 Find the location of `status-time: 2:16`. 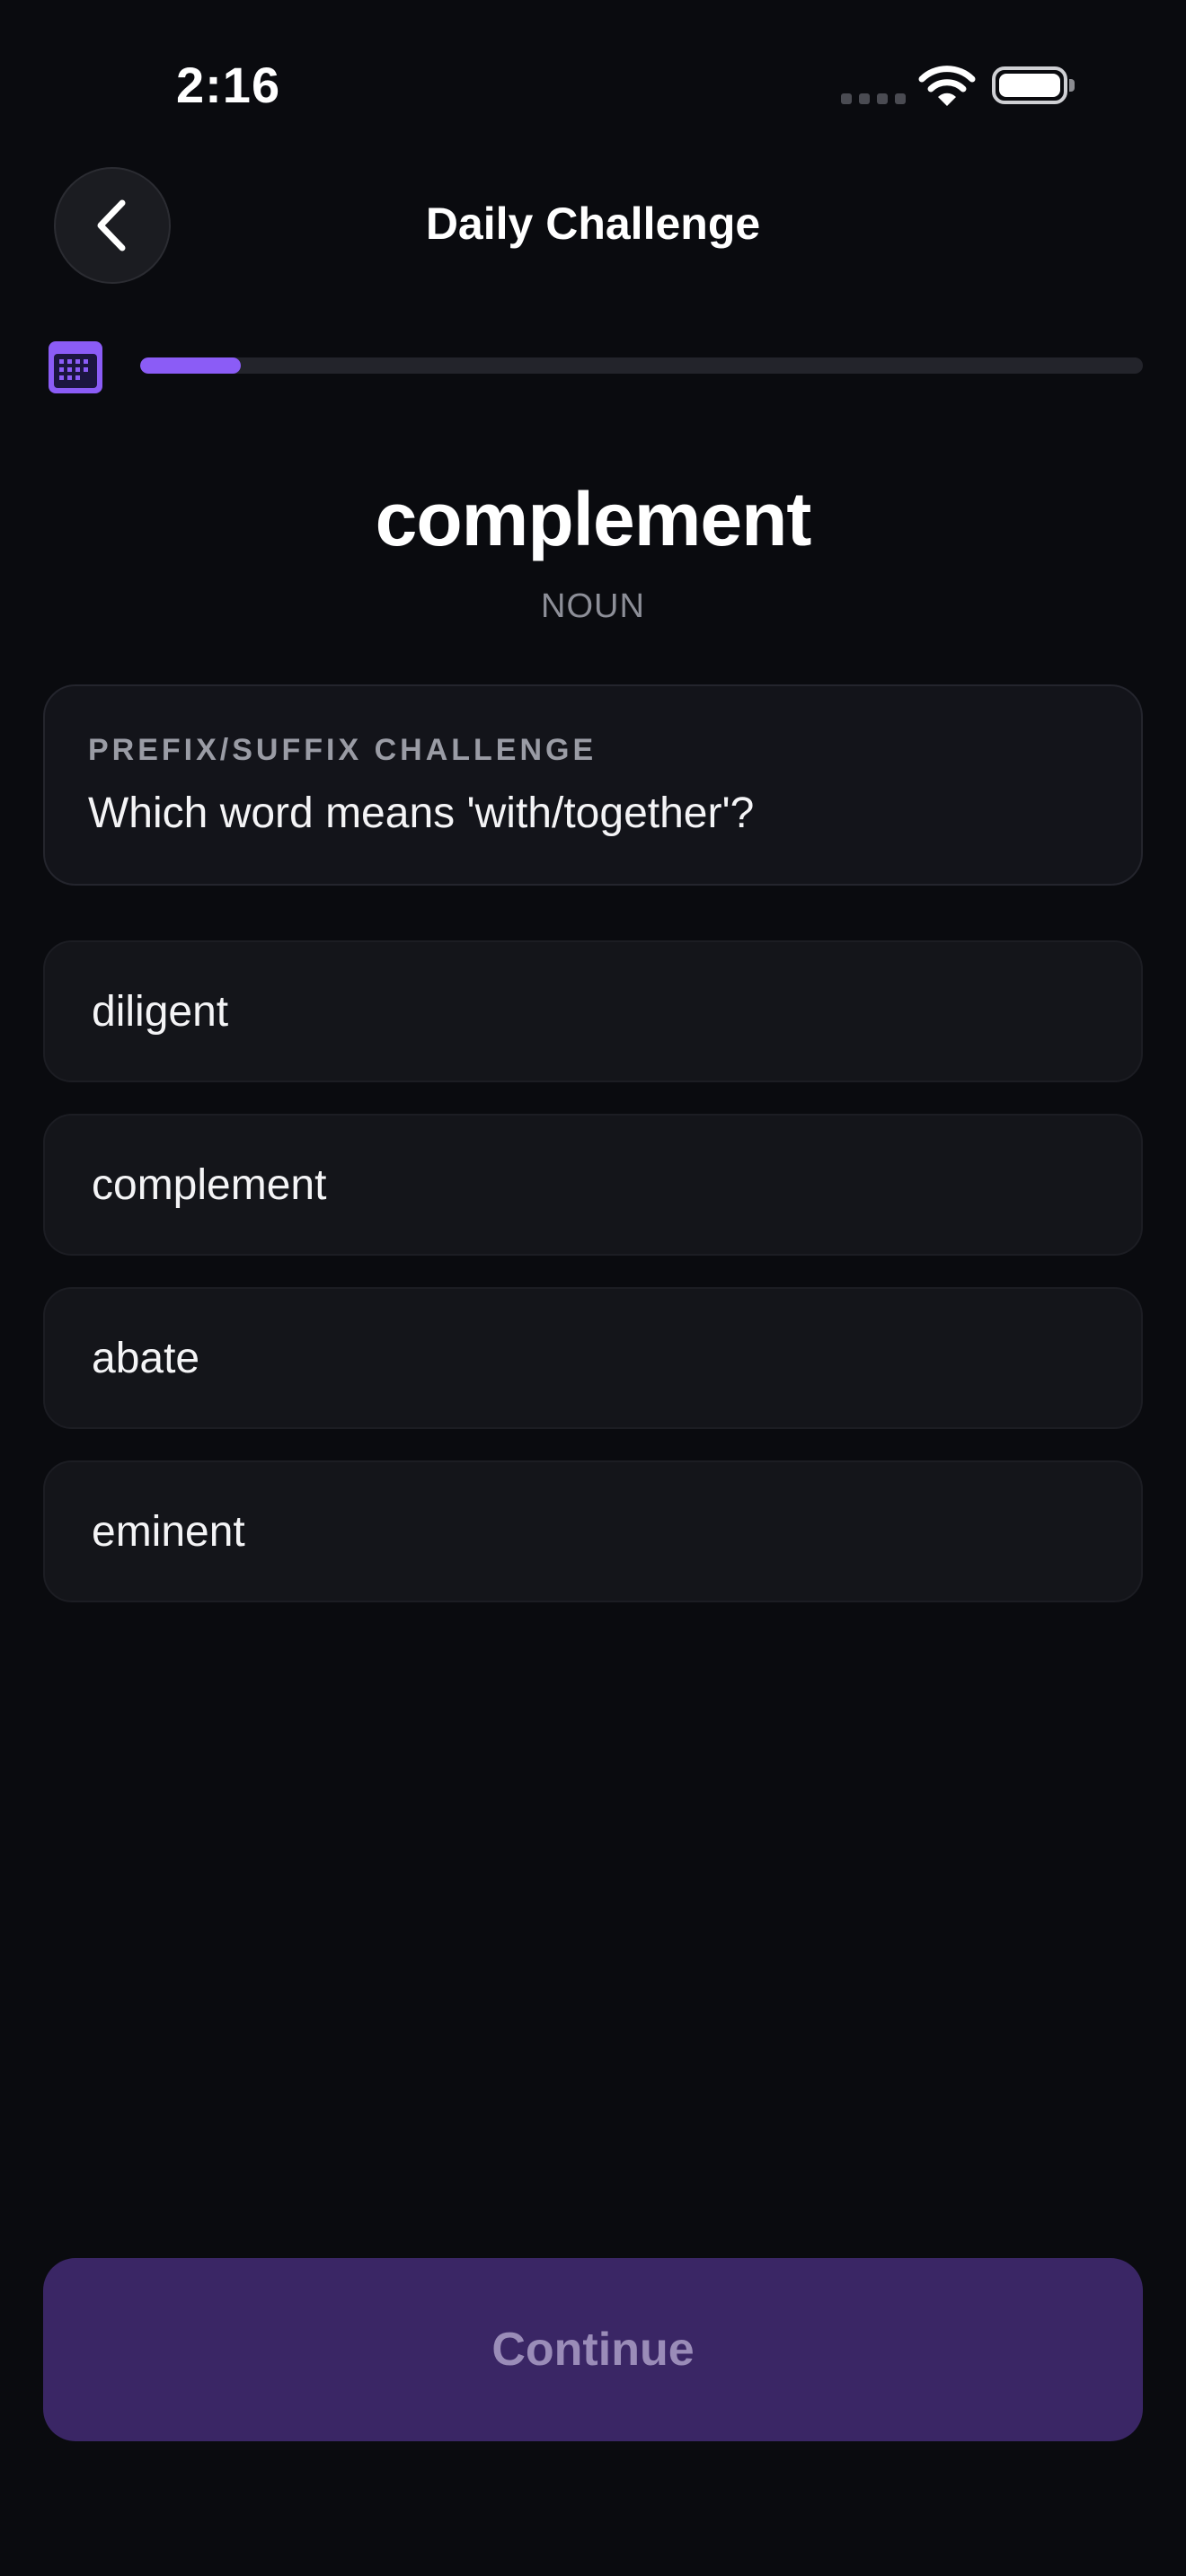

status-time: 2:16 is located at coordinates (228, 85).